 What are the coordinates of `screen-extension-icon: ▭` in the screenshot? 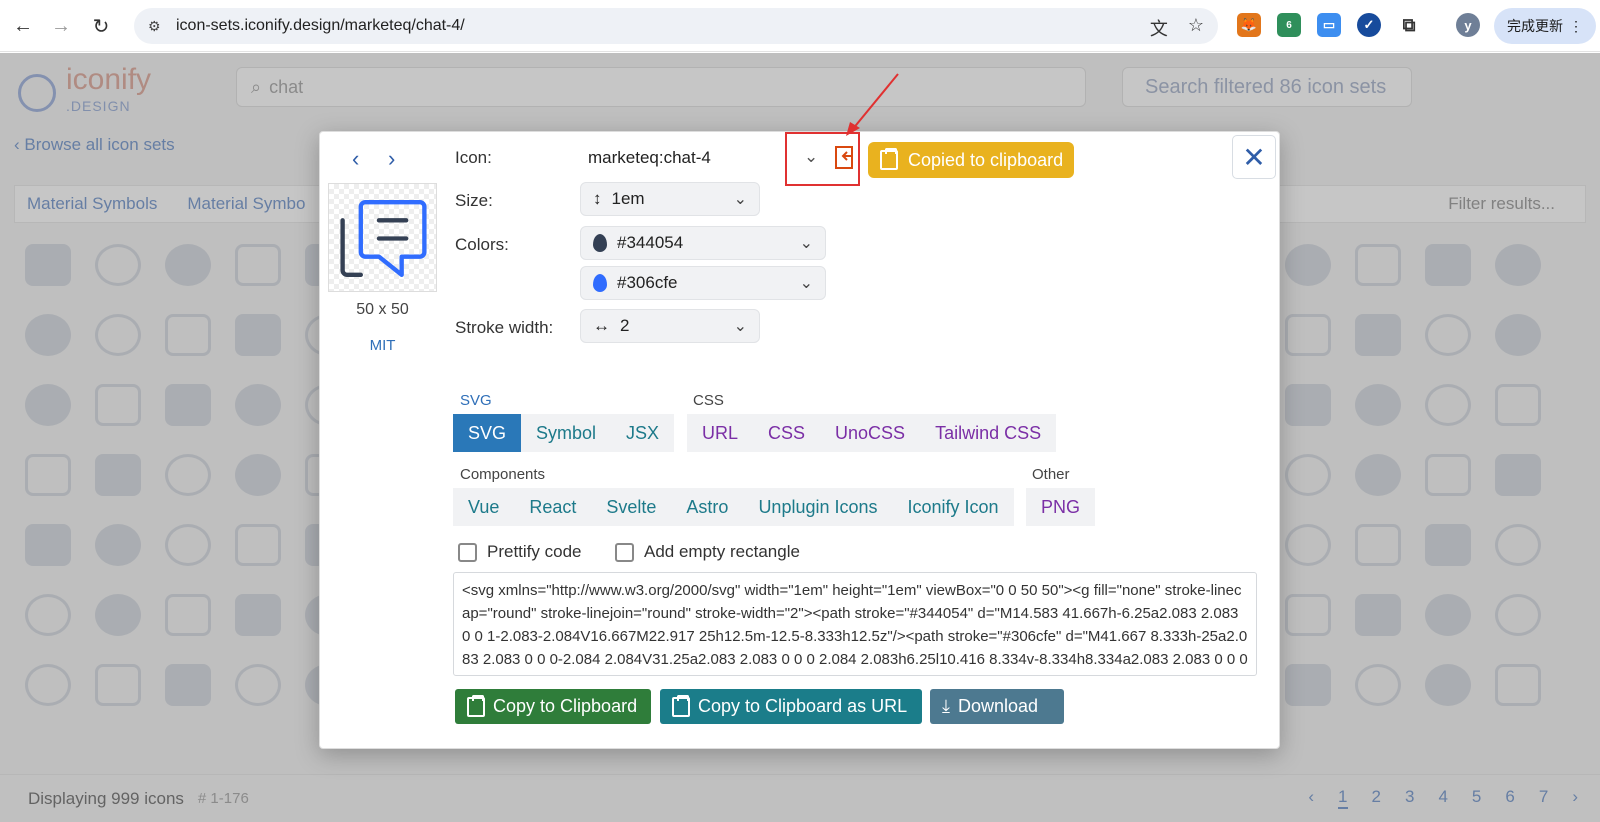 It's located at (1329, 25).